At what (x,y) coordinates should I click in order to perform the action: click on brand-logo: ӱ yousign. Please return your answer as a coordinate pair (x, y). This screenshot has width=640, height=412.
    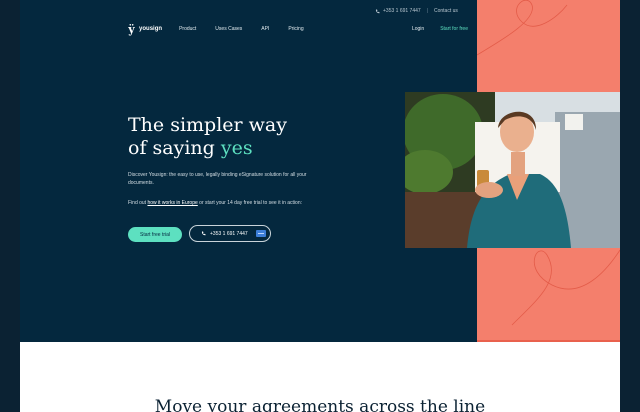
    Looking at the image, I should click on (145, 29).